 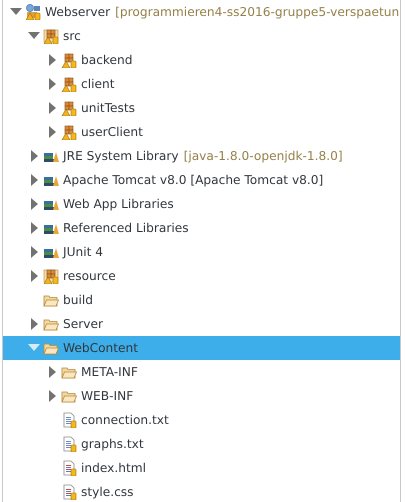 I want to click on item-label: graphs.txt, so click(x=112, y=444).